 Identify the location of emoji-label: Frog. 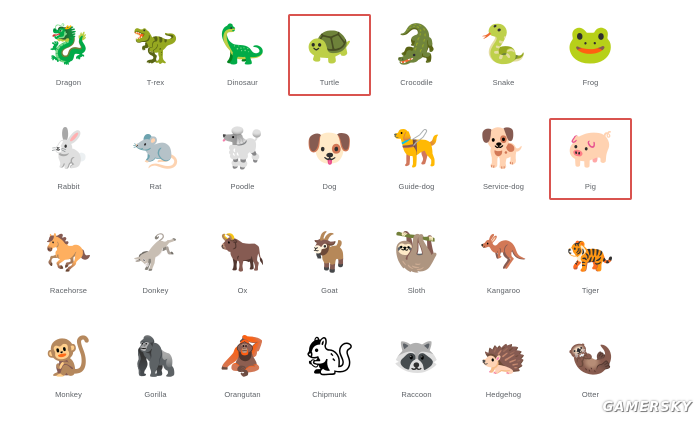
(590, 82).